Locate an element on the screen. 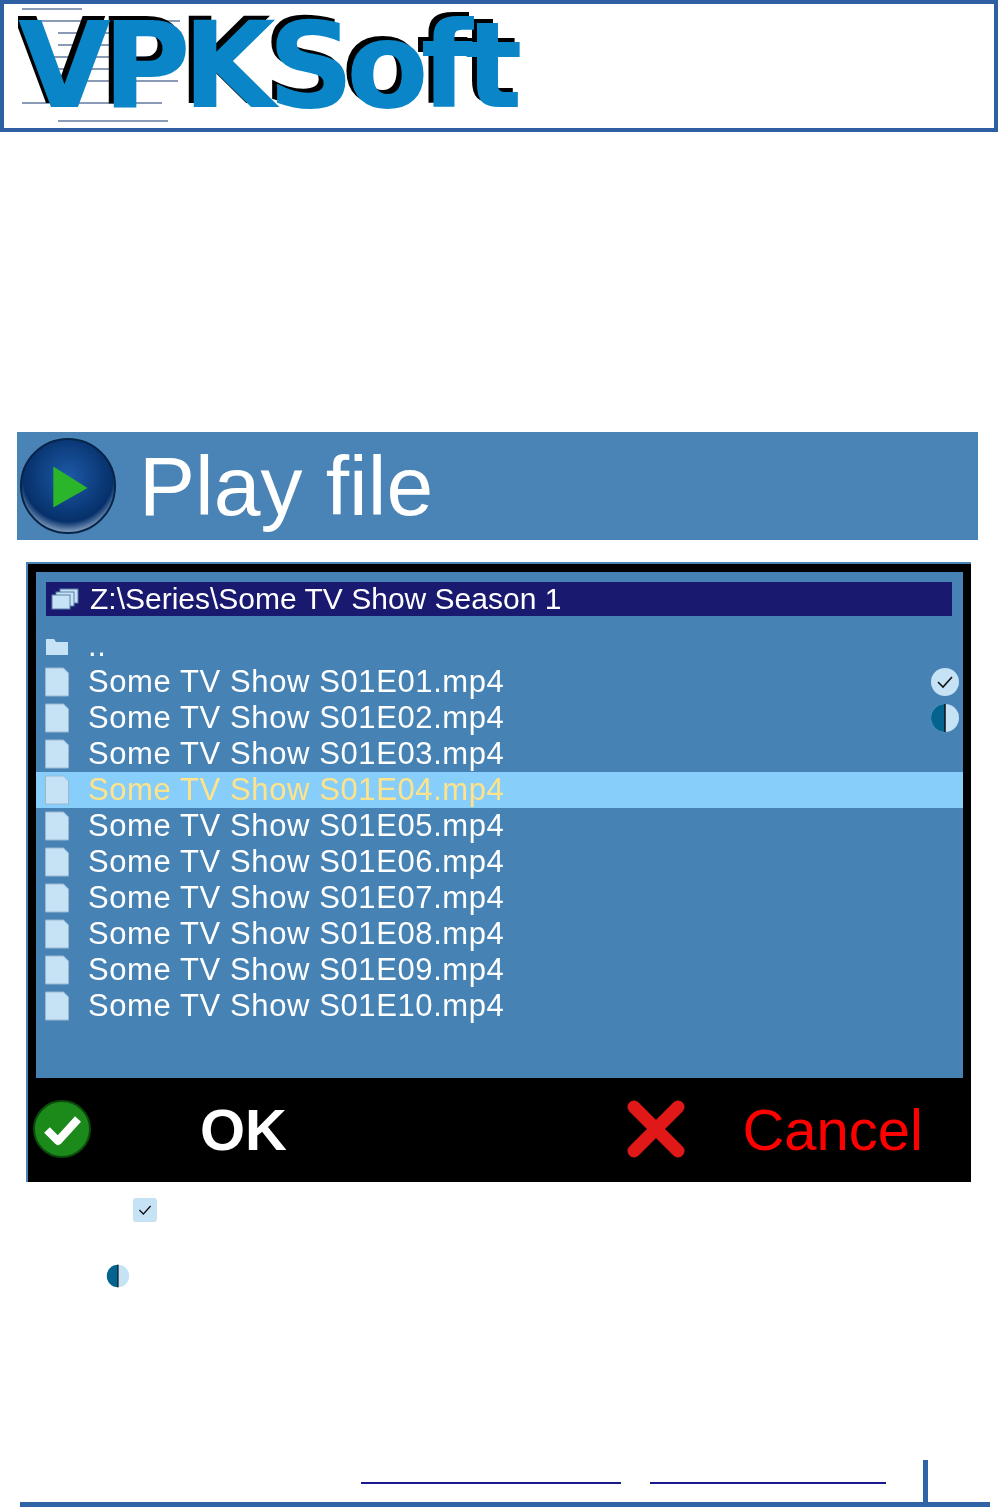 The image size is (998, 1507). file-row: Some TV Show S01E10.mp4 is located at coordinates (499, 1006).